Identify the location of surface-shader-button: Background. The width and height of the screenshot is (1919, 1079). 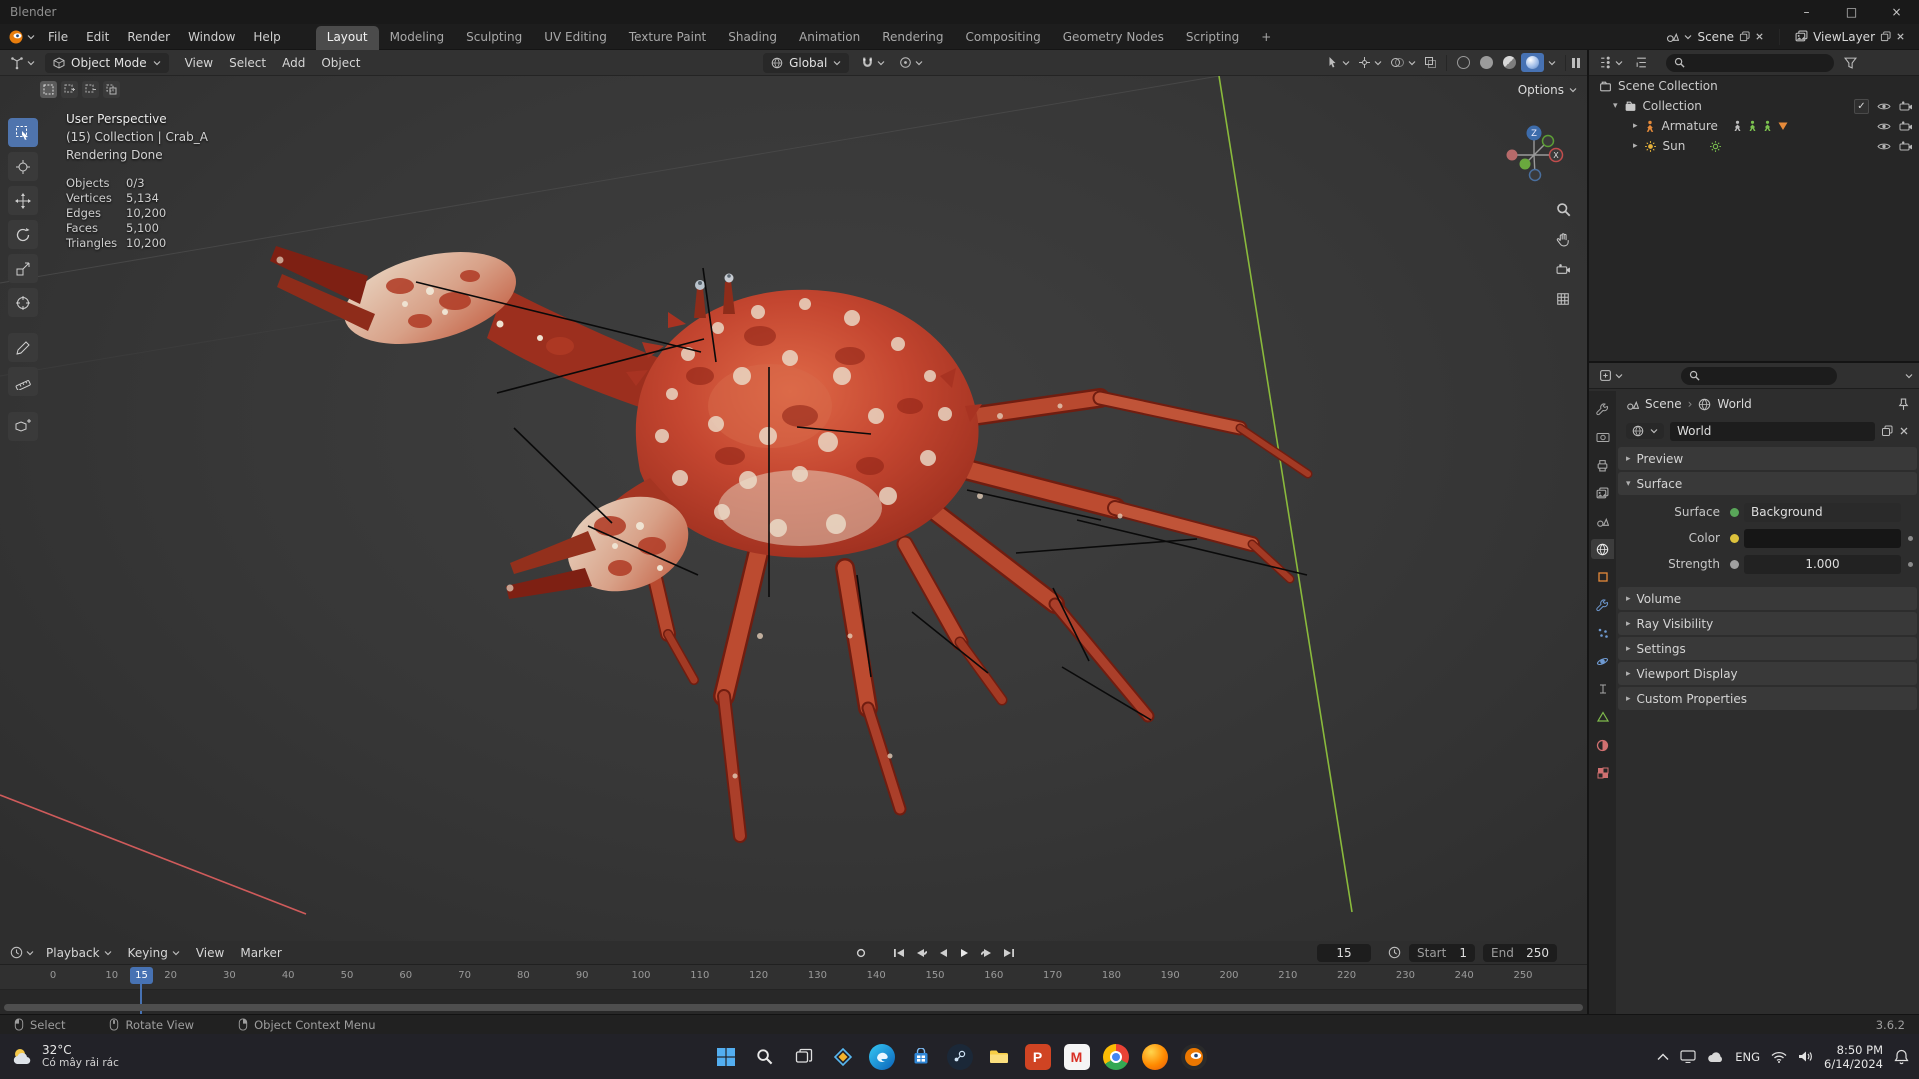
(1822, 512).